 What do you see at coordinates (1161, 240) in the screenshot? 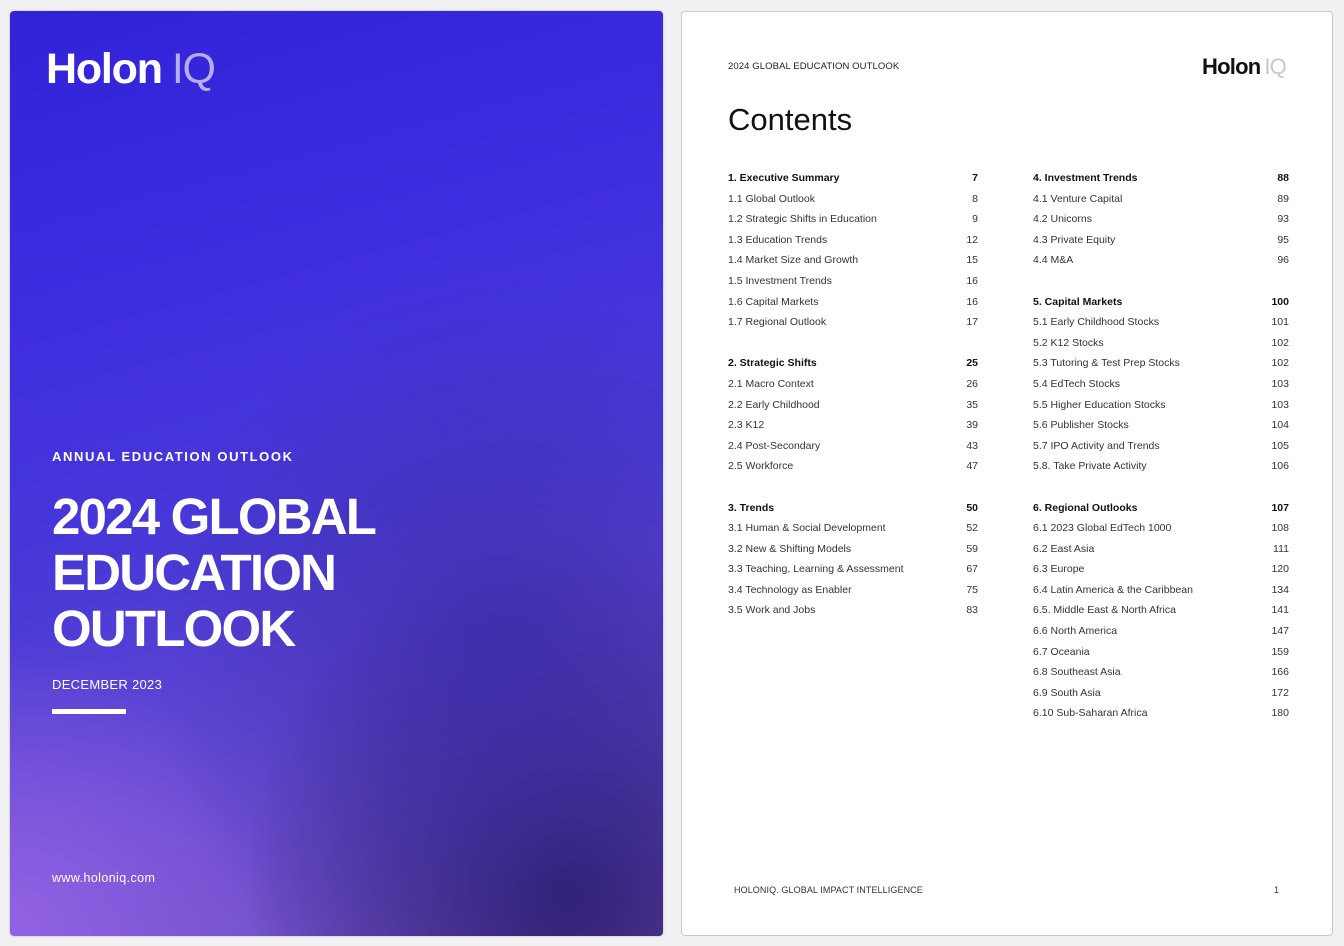
I see `toc-entry: 4.3 Private Equity 95` at bounding box center [1161, 240].